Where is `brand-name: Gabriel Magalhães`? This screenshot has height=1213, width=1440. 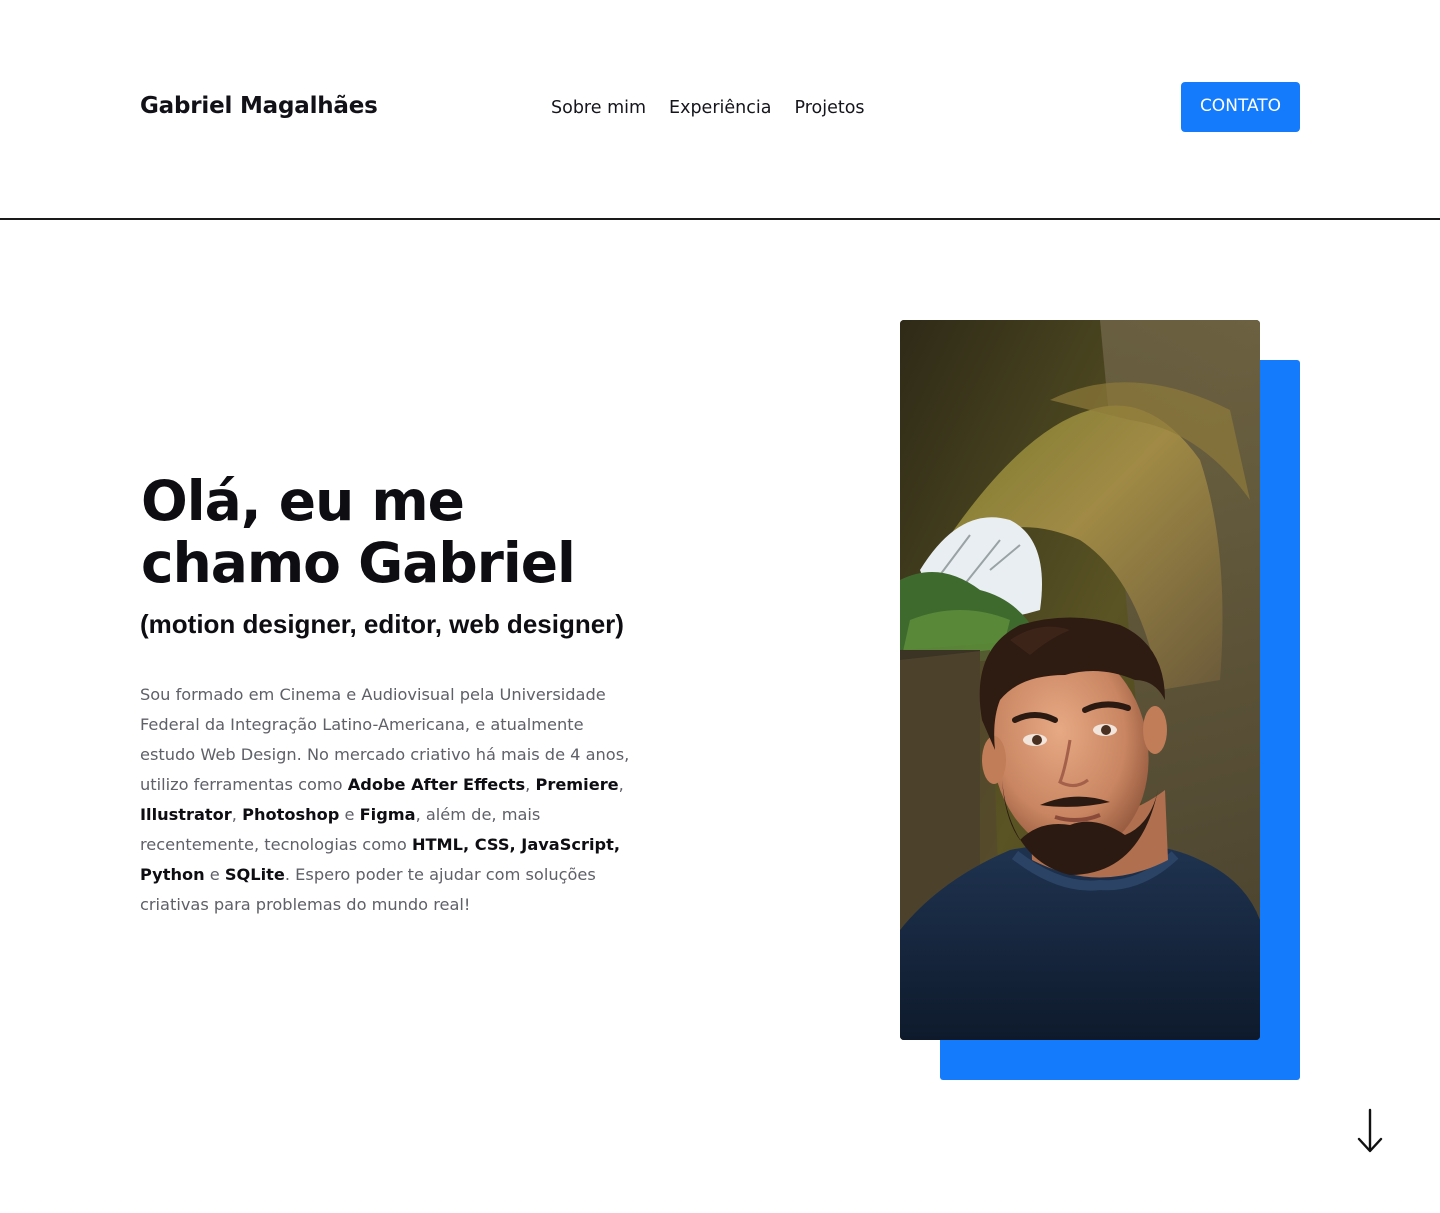 brand-name: Gabriel Magalhães is located at coordinates (259, 106).